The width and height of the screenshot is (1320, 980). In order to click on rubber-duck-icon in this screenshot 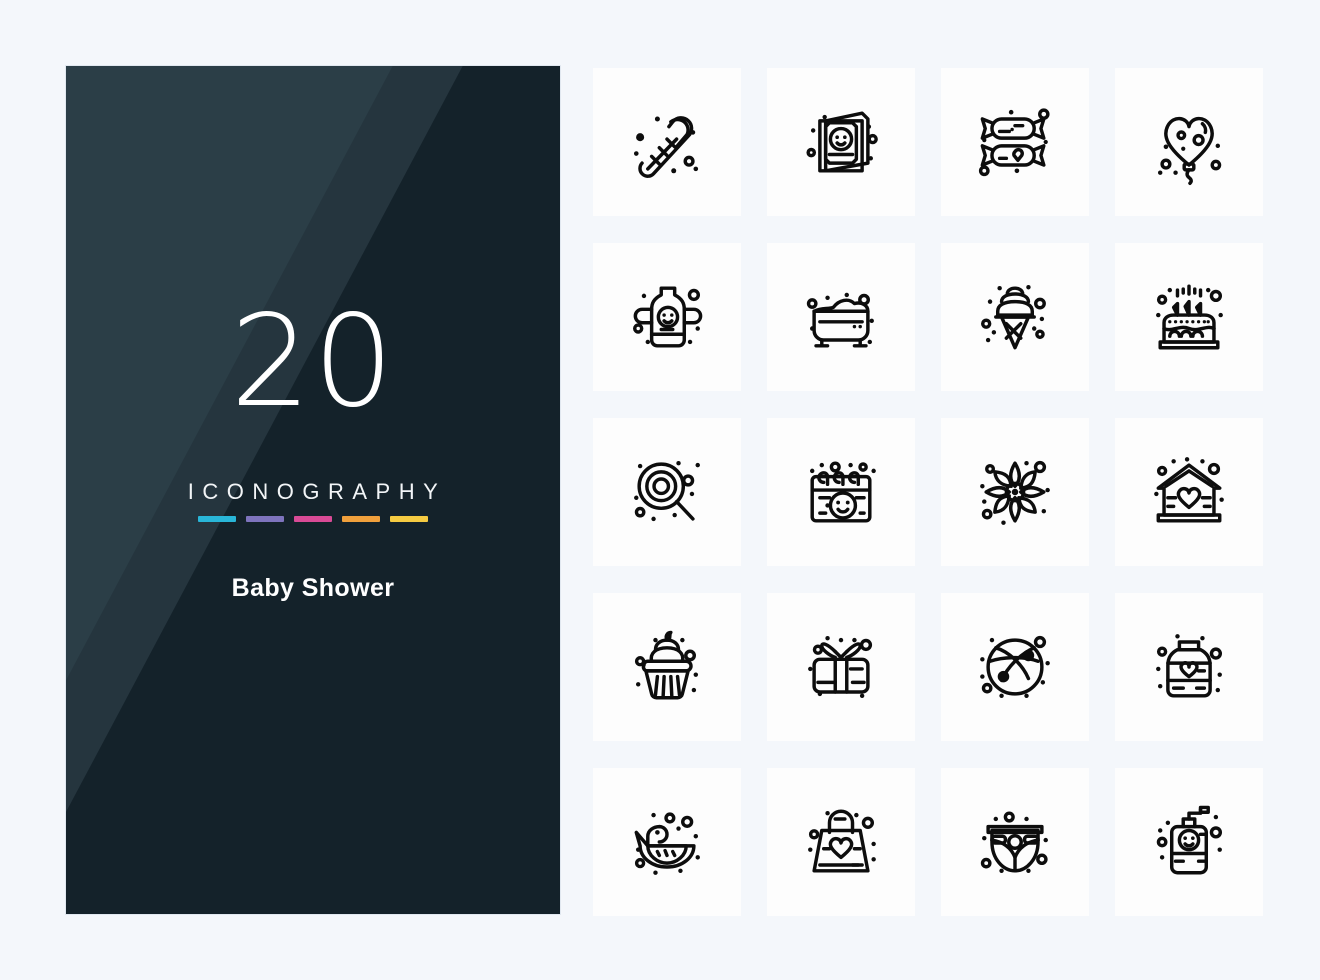, I will do `click(667, 843)`.